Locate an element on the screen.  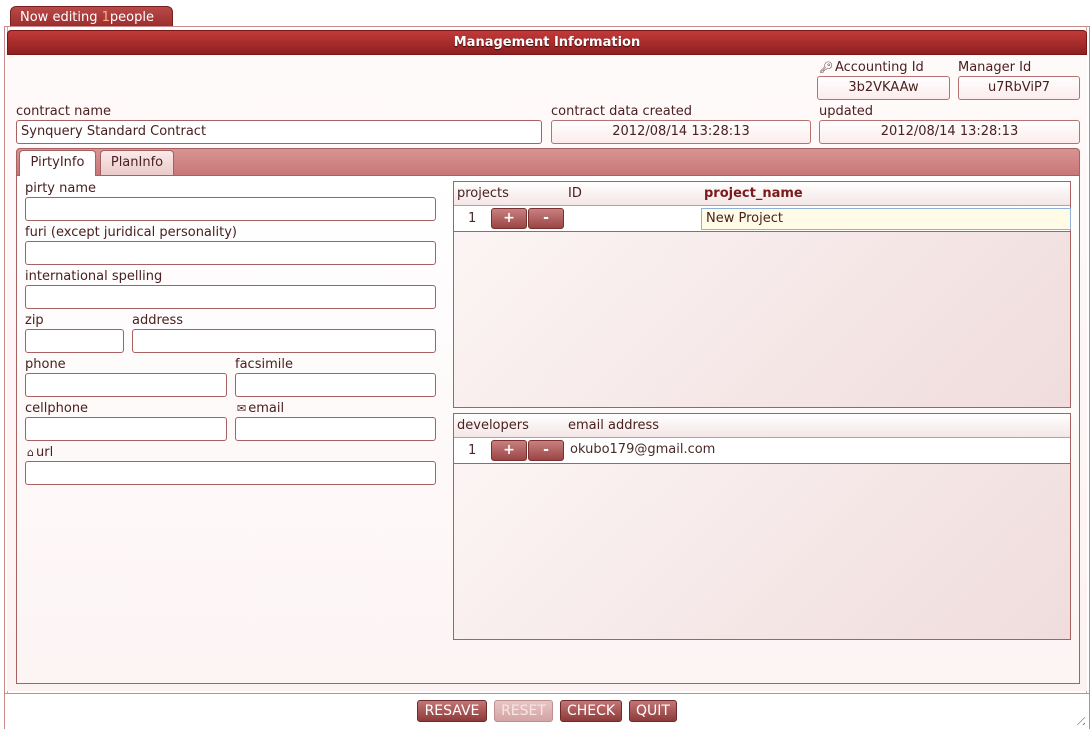
pirty-name-input is located at coordinates (230, 209).